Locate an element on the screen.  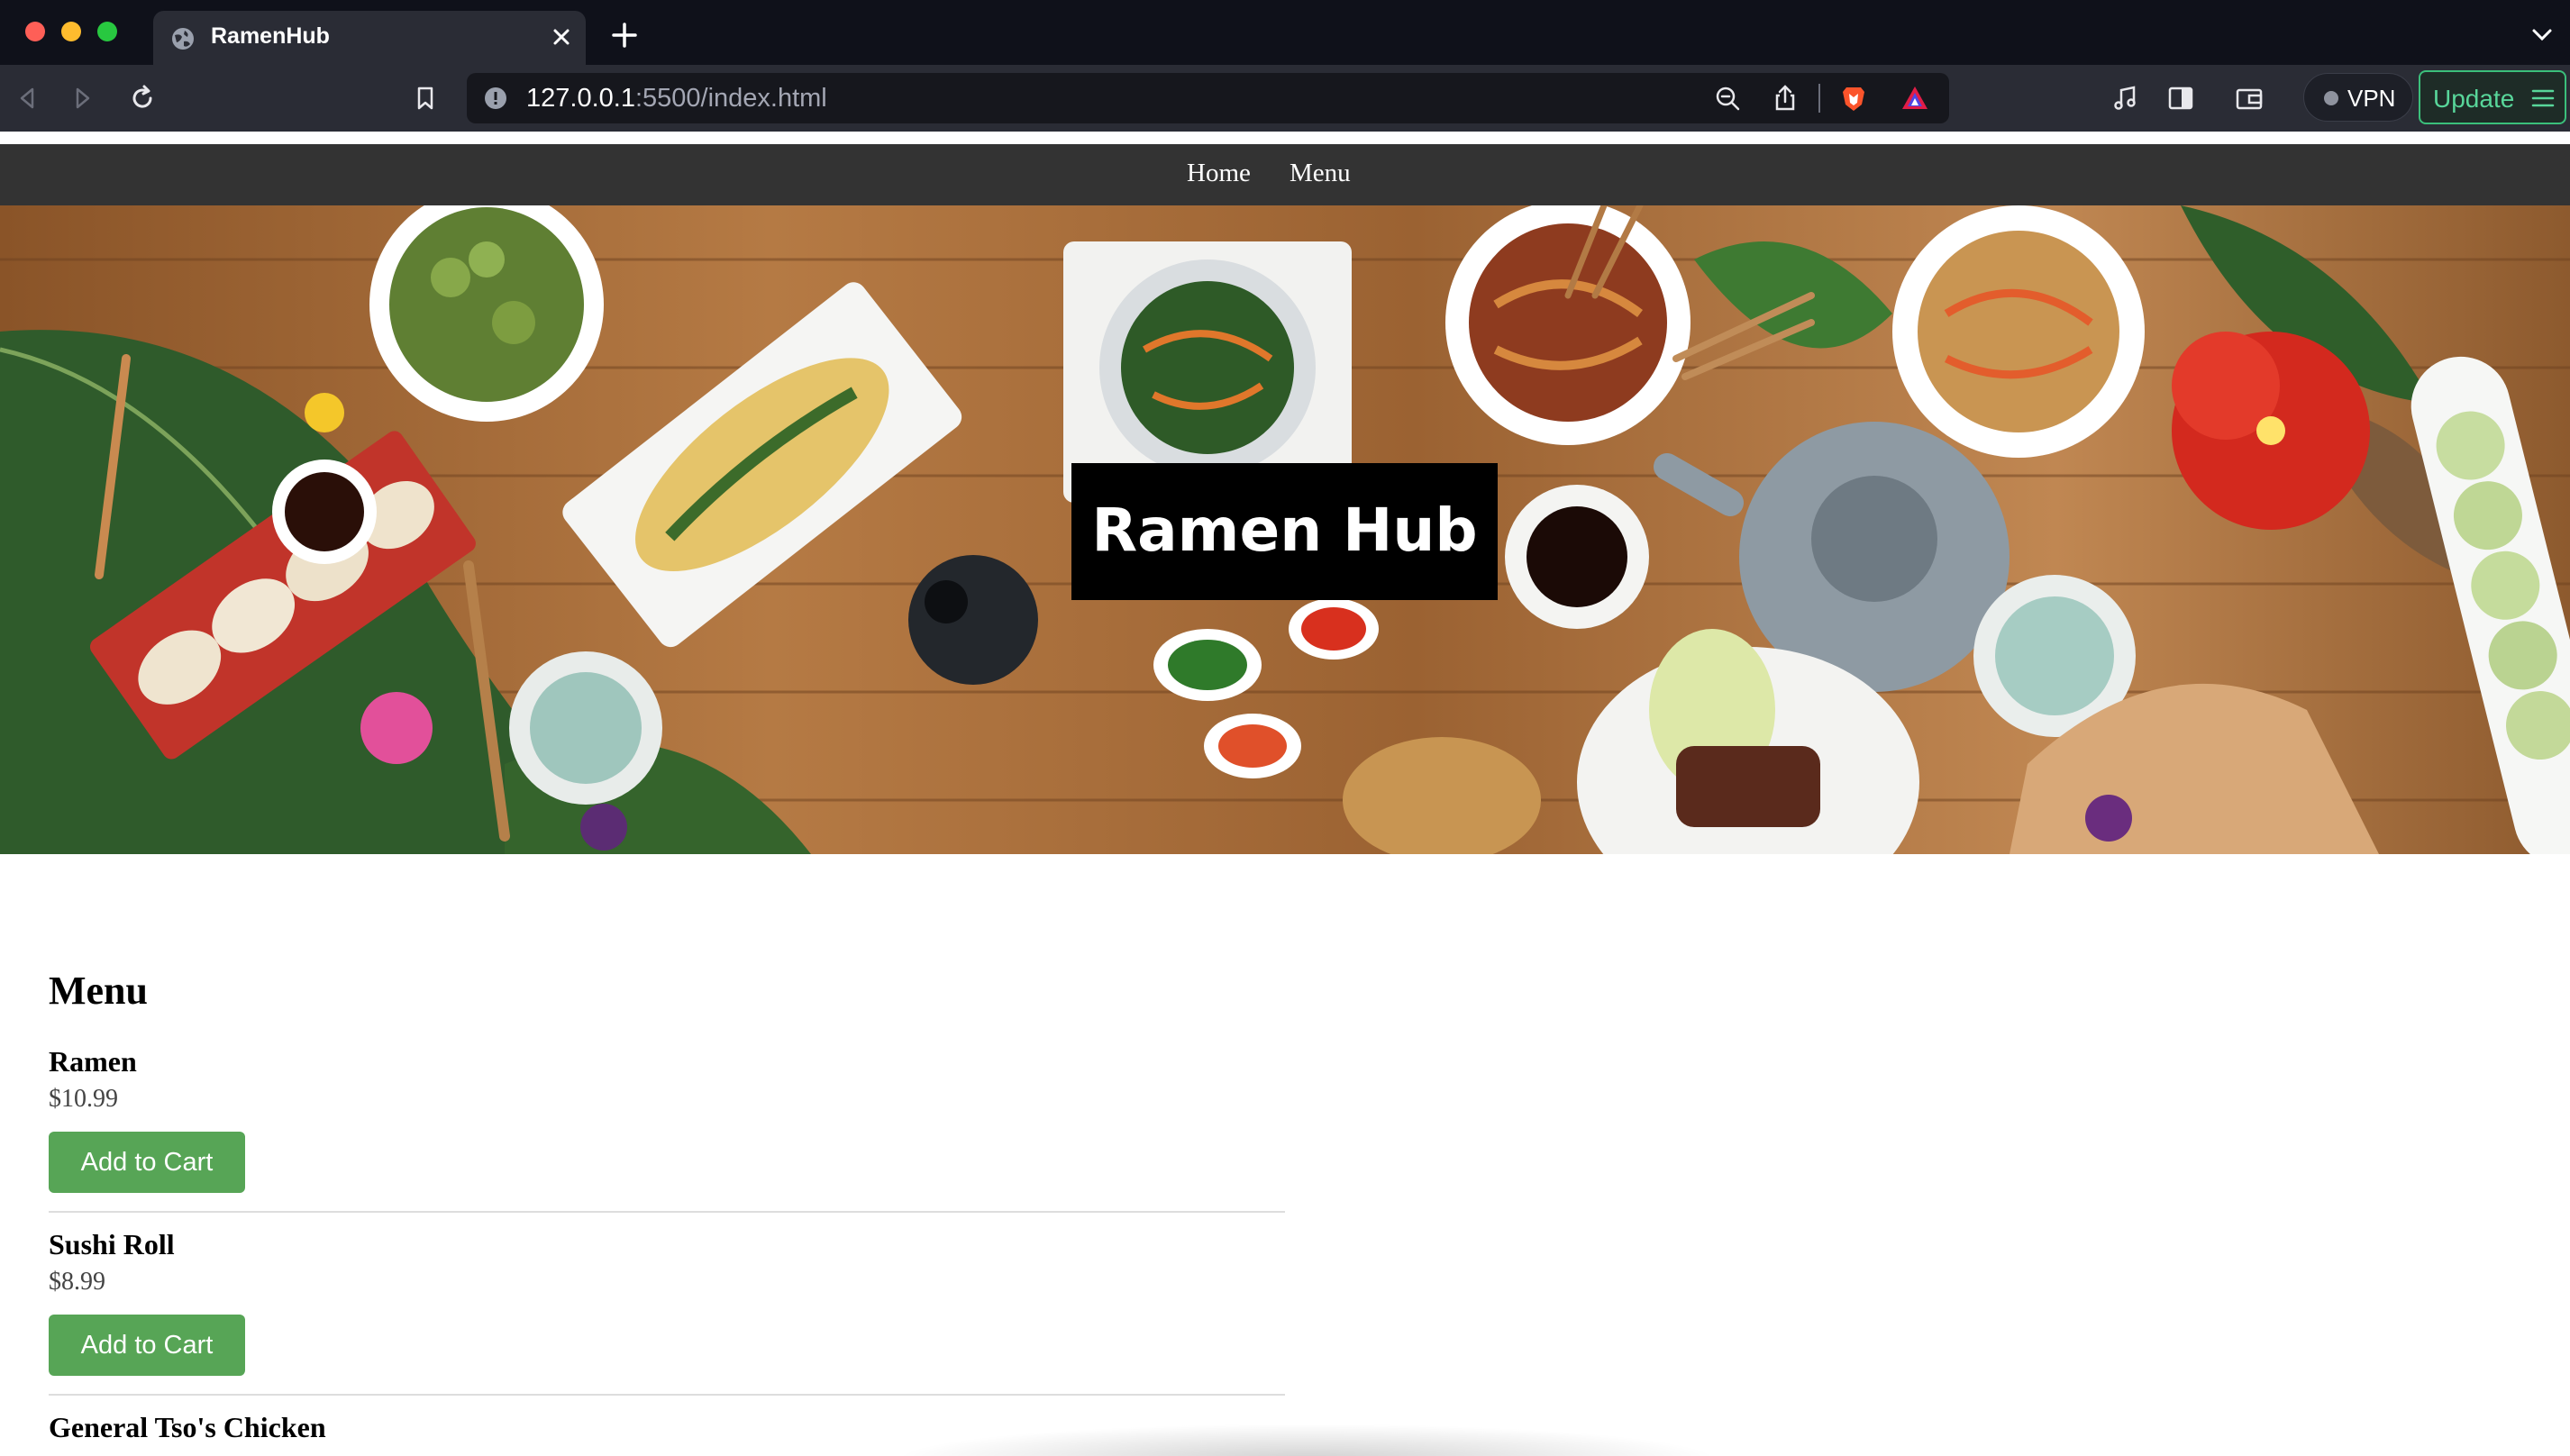
url-text: 127.0.0.1:5500/index.html is located at coordinates (677, 99).